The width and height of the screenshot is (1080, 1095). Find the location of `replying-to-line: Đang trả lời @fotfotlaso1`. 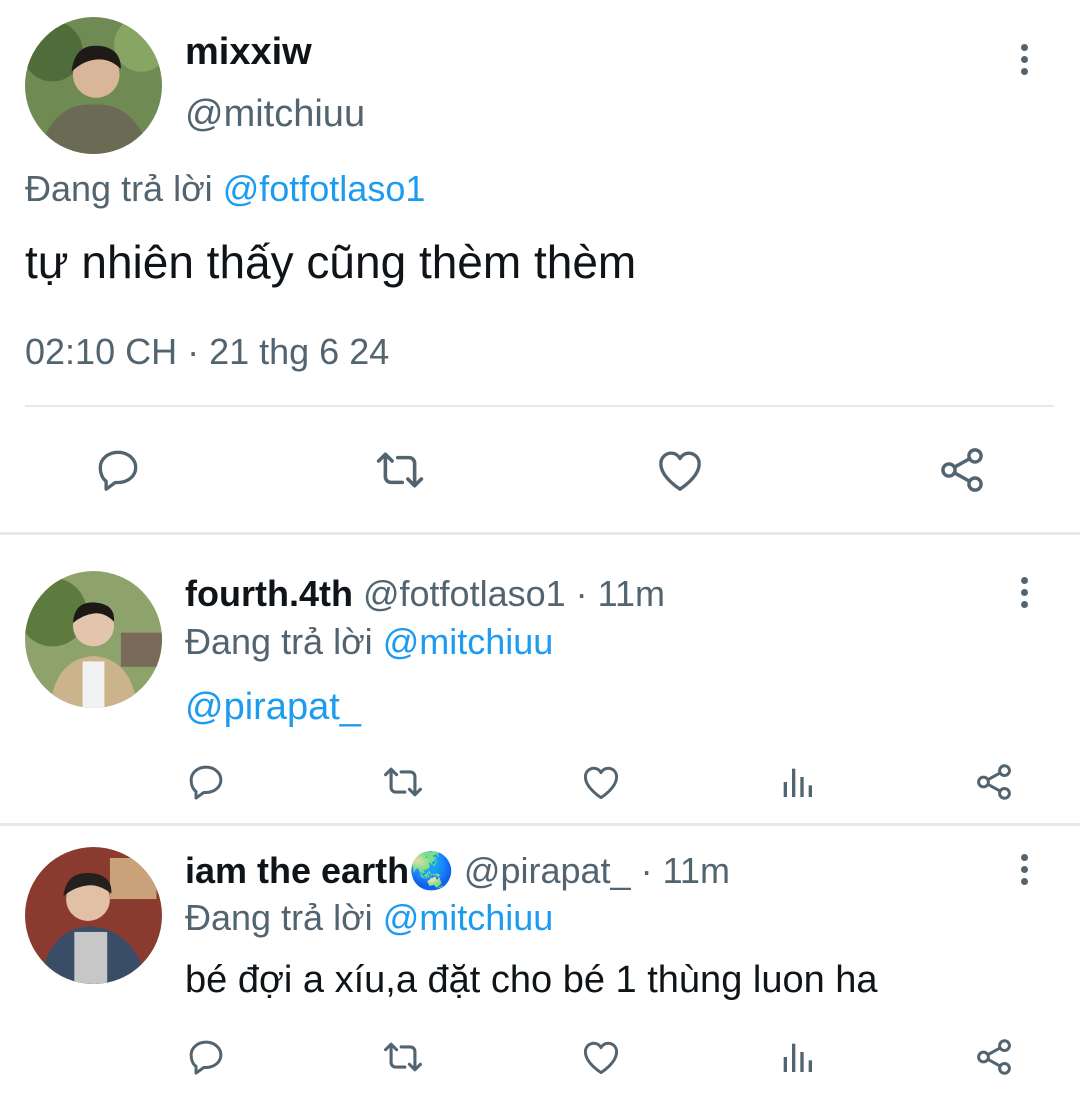

replying-to-line: Đang trả lời @fotfotlaso1 is located at coordinates (225, 189).